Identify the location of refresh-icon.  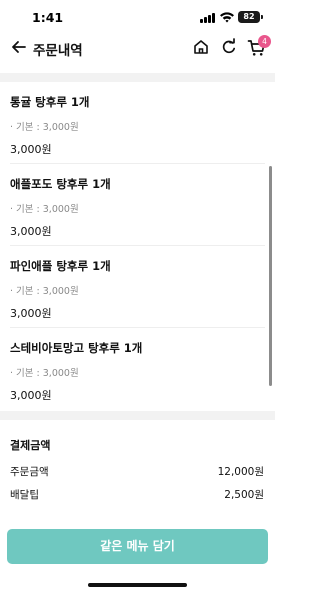
(229, 47).